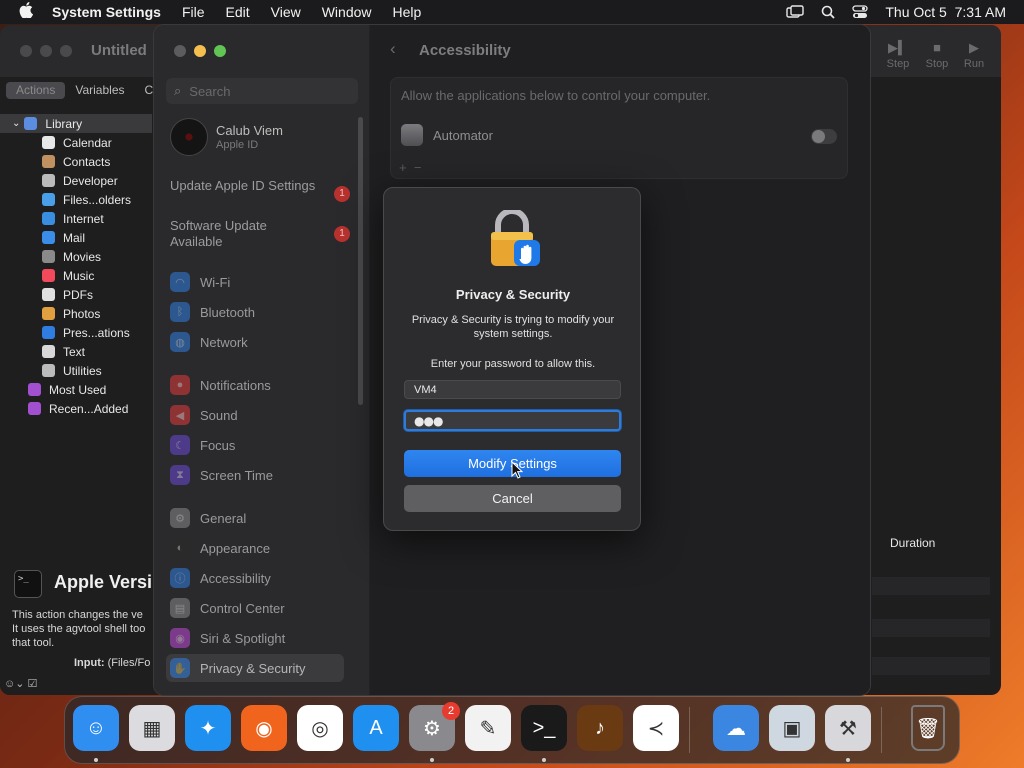 The height and width of the screenshot is (768, 1024). What do you see at coordinates (974, 47) in the screenshot?
I see `run-icon: ▶` at bounding box center [974, 47].